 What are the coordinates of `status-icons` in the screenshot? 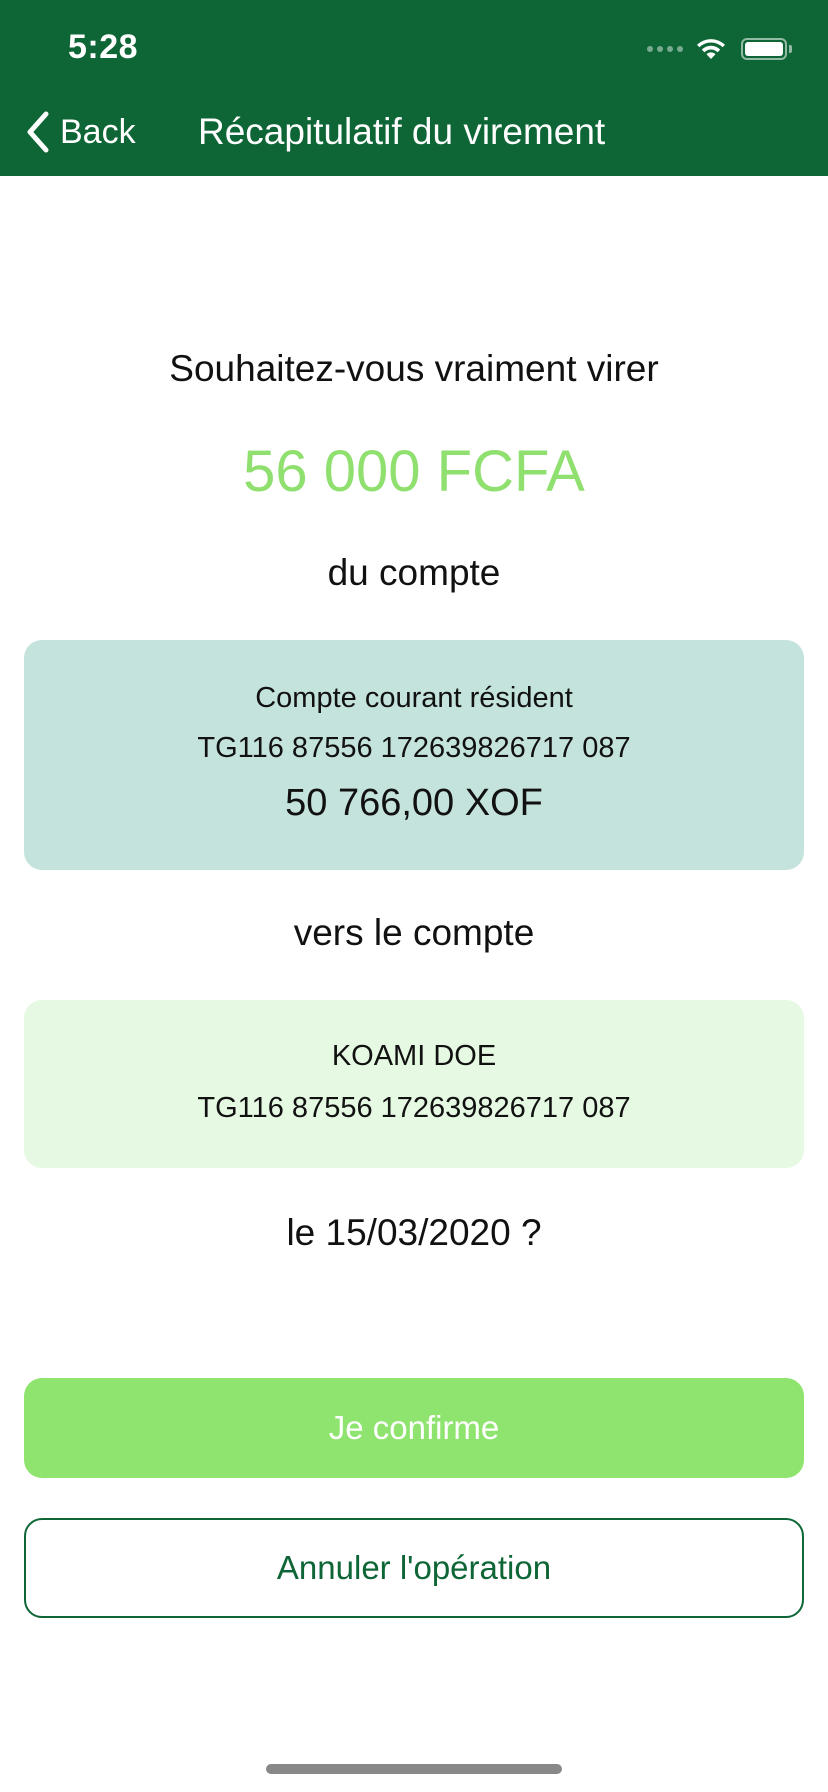 It's located at (719, 49).